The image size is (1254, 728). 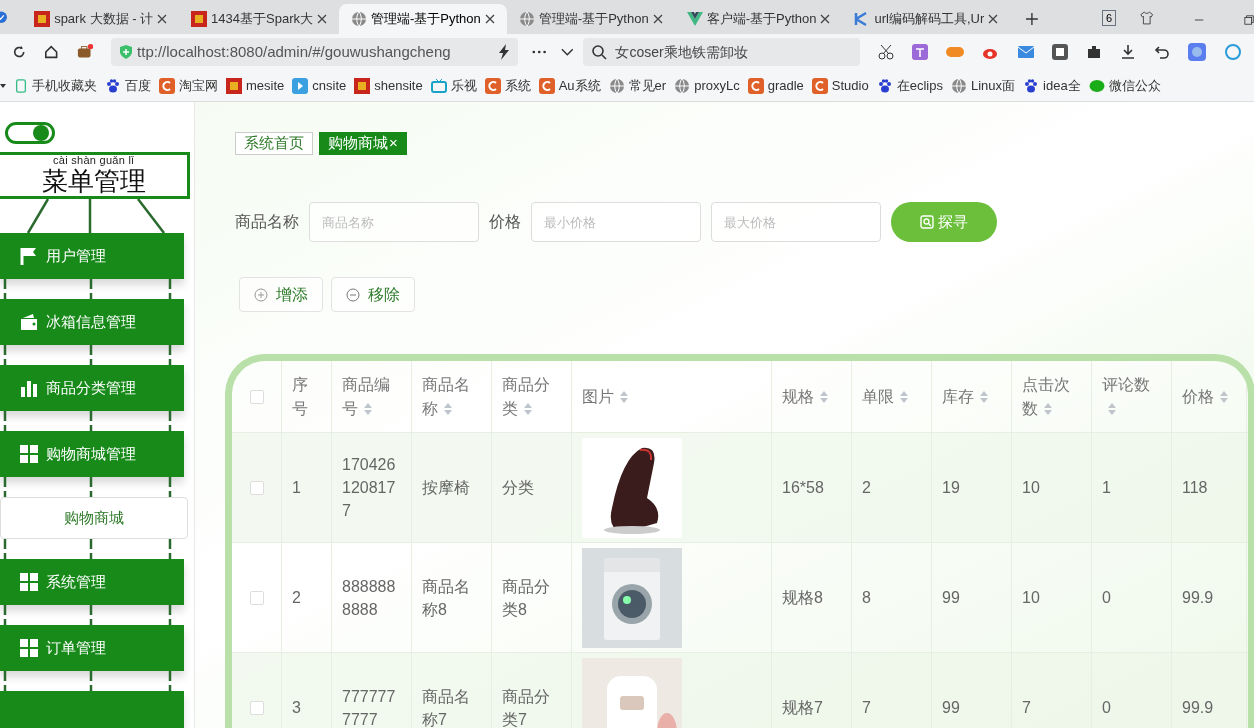 What do you see at coordinates (29, 322) in the screenshot?
I see `wallet-icon` at bounding box center [29, 322].